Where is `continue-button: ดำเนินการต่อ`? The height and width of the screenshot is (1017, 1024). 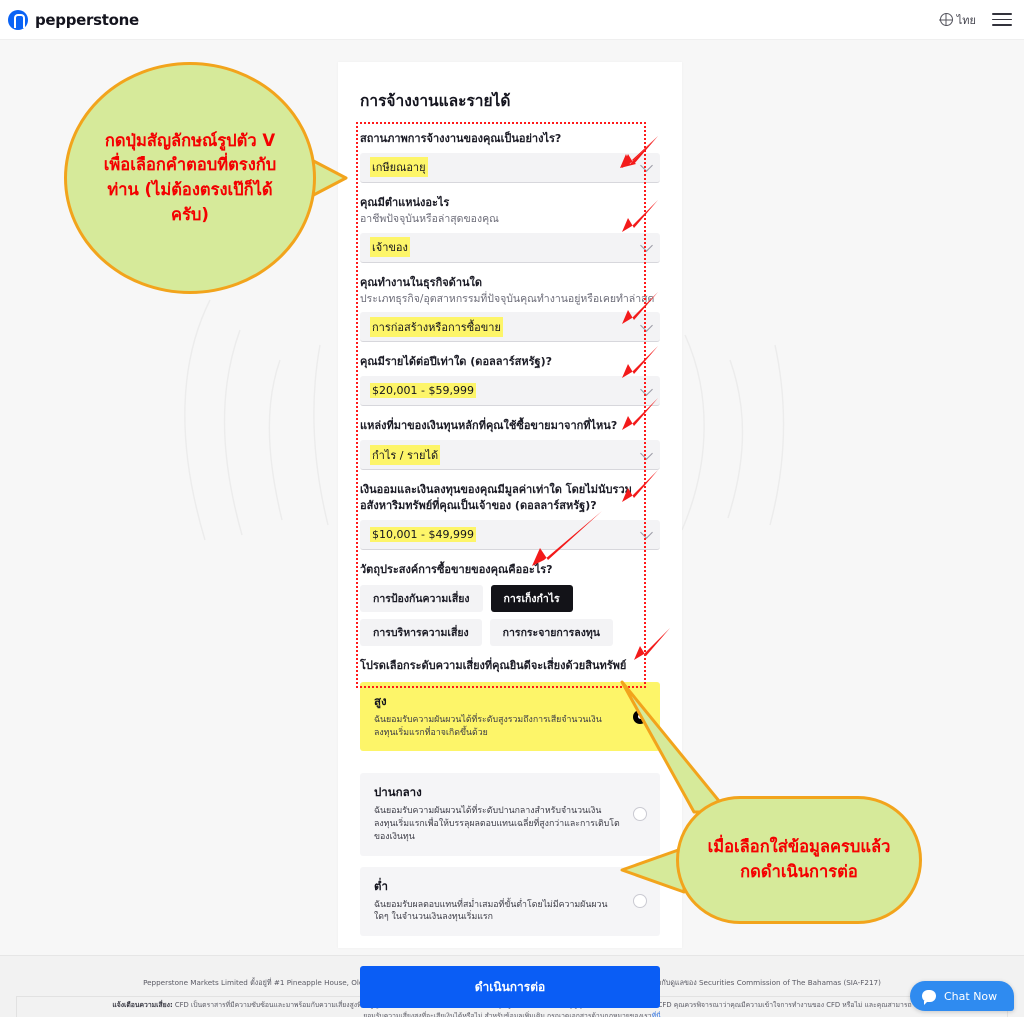
continue-button: ดำเนินการต่อ is located at coordinates (510, 987).